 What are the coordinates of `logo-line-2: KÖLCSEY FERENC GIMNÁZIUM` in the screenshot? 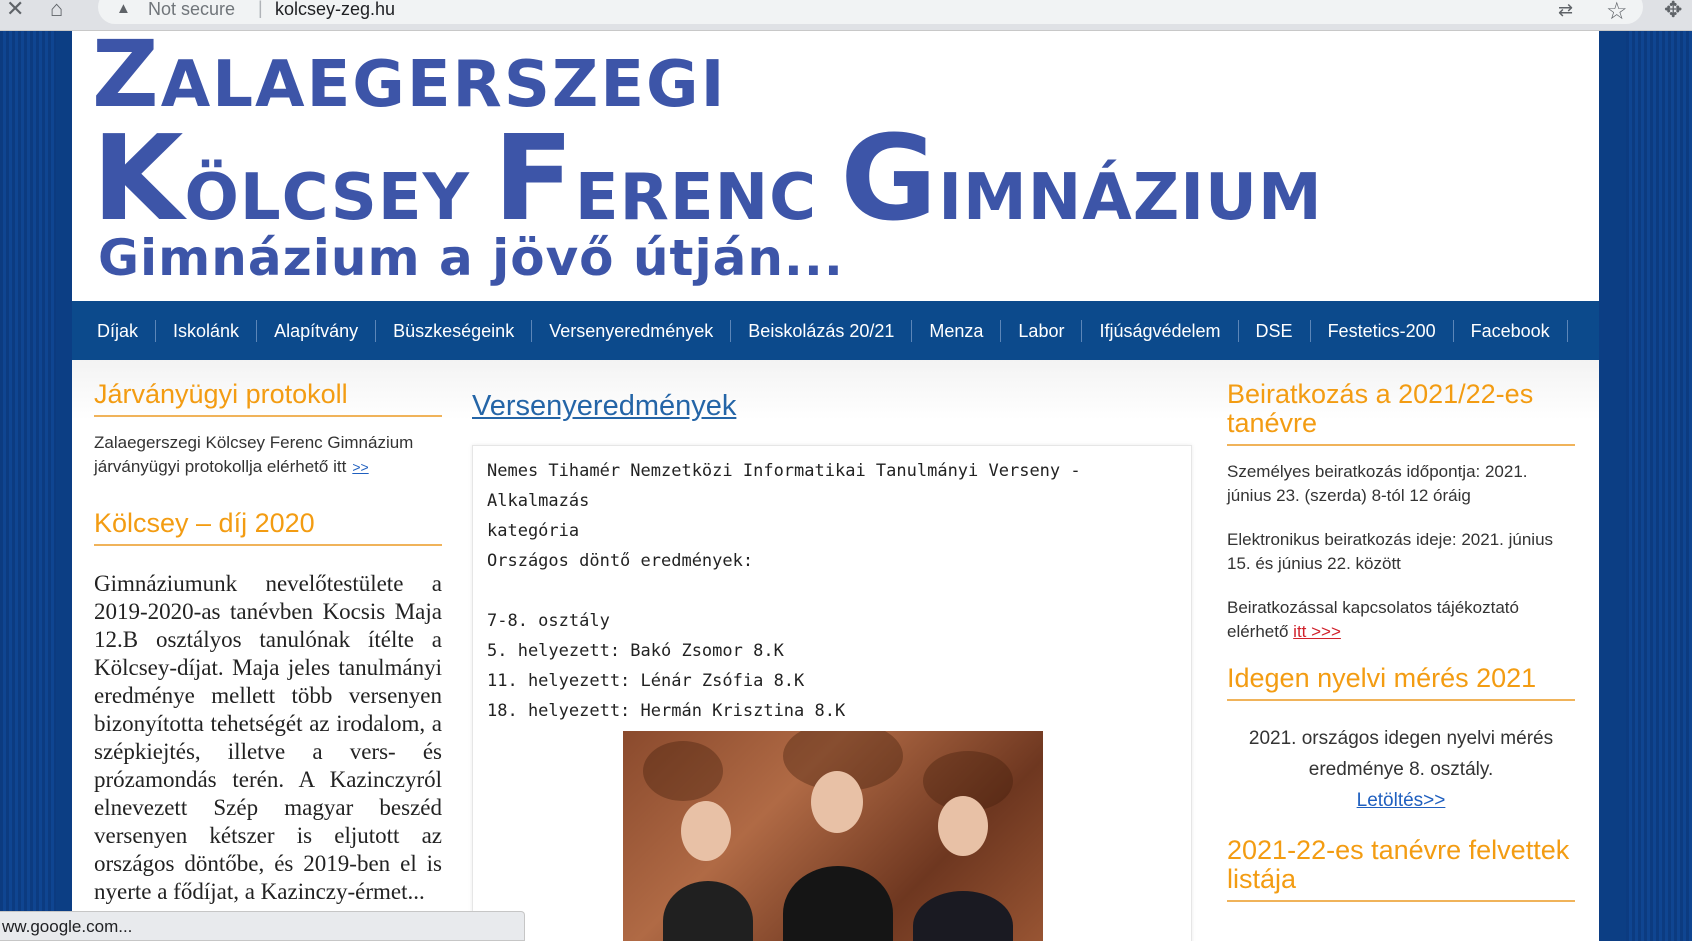 It's located at (707, 178).